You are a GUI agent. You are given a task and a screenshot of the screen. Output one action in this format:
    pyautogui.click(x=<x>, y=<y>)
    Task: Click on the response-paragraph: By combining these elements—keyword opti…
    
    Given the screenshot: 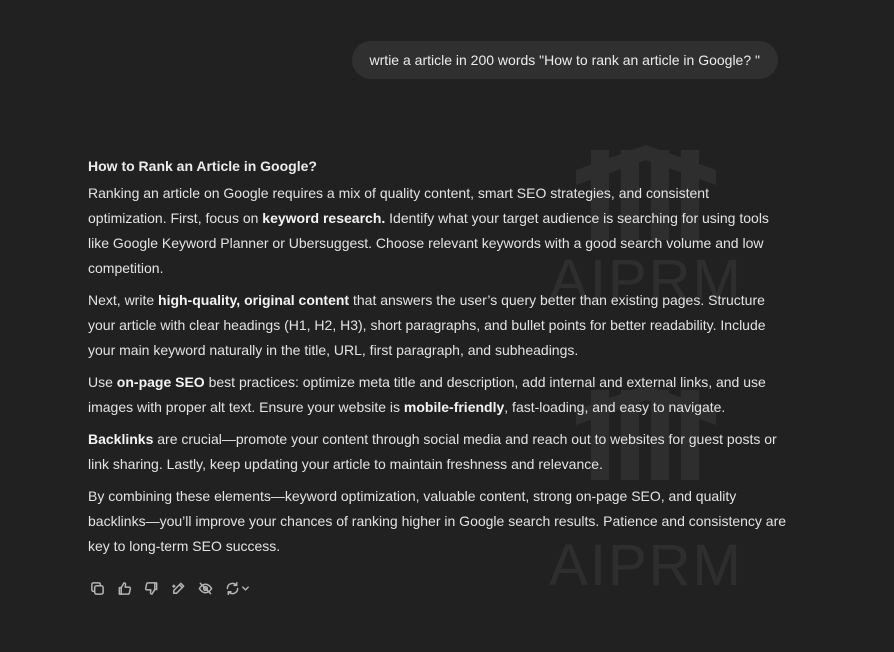 What is the action you would take?
    pyautogui.click(x=438, y=521)
    